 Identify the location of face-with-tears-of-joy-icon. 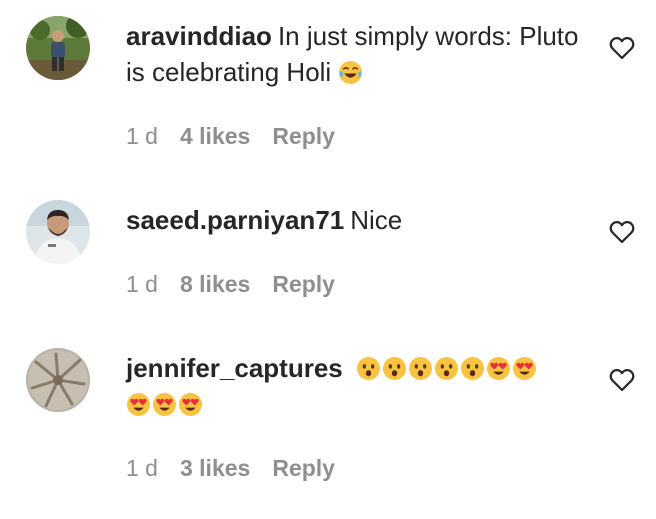
(350, 72).